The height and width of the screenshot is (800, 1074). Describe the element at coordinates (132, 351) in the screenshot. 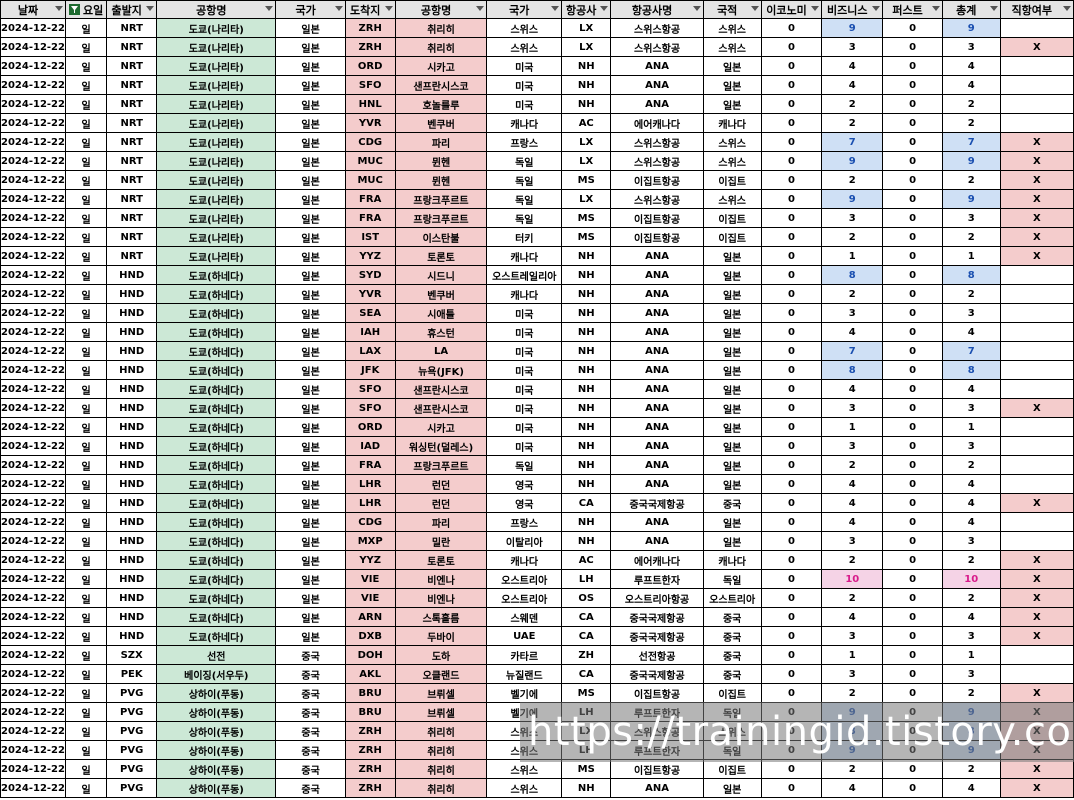

I see `cell-departure: HND` at that location.